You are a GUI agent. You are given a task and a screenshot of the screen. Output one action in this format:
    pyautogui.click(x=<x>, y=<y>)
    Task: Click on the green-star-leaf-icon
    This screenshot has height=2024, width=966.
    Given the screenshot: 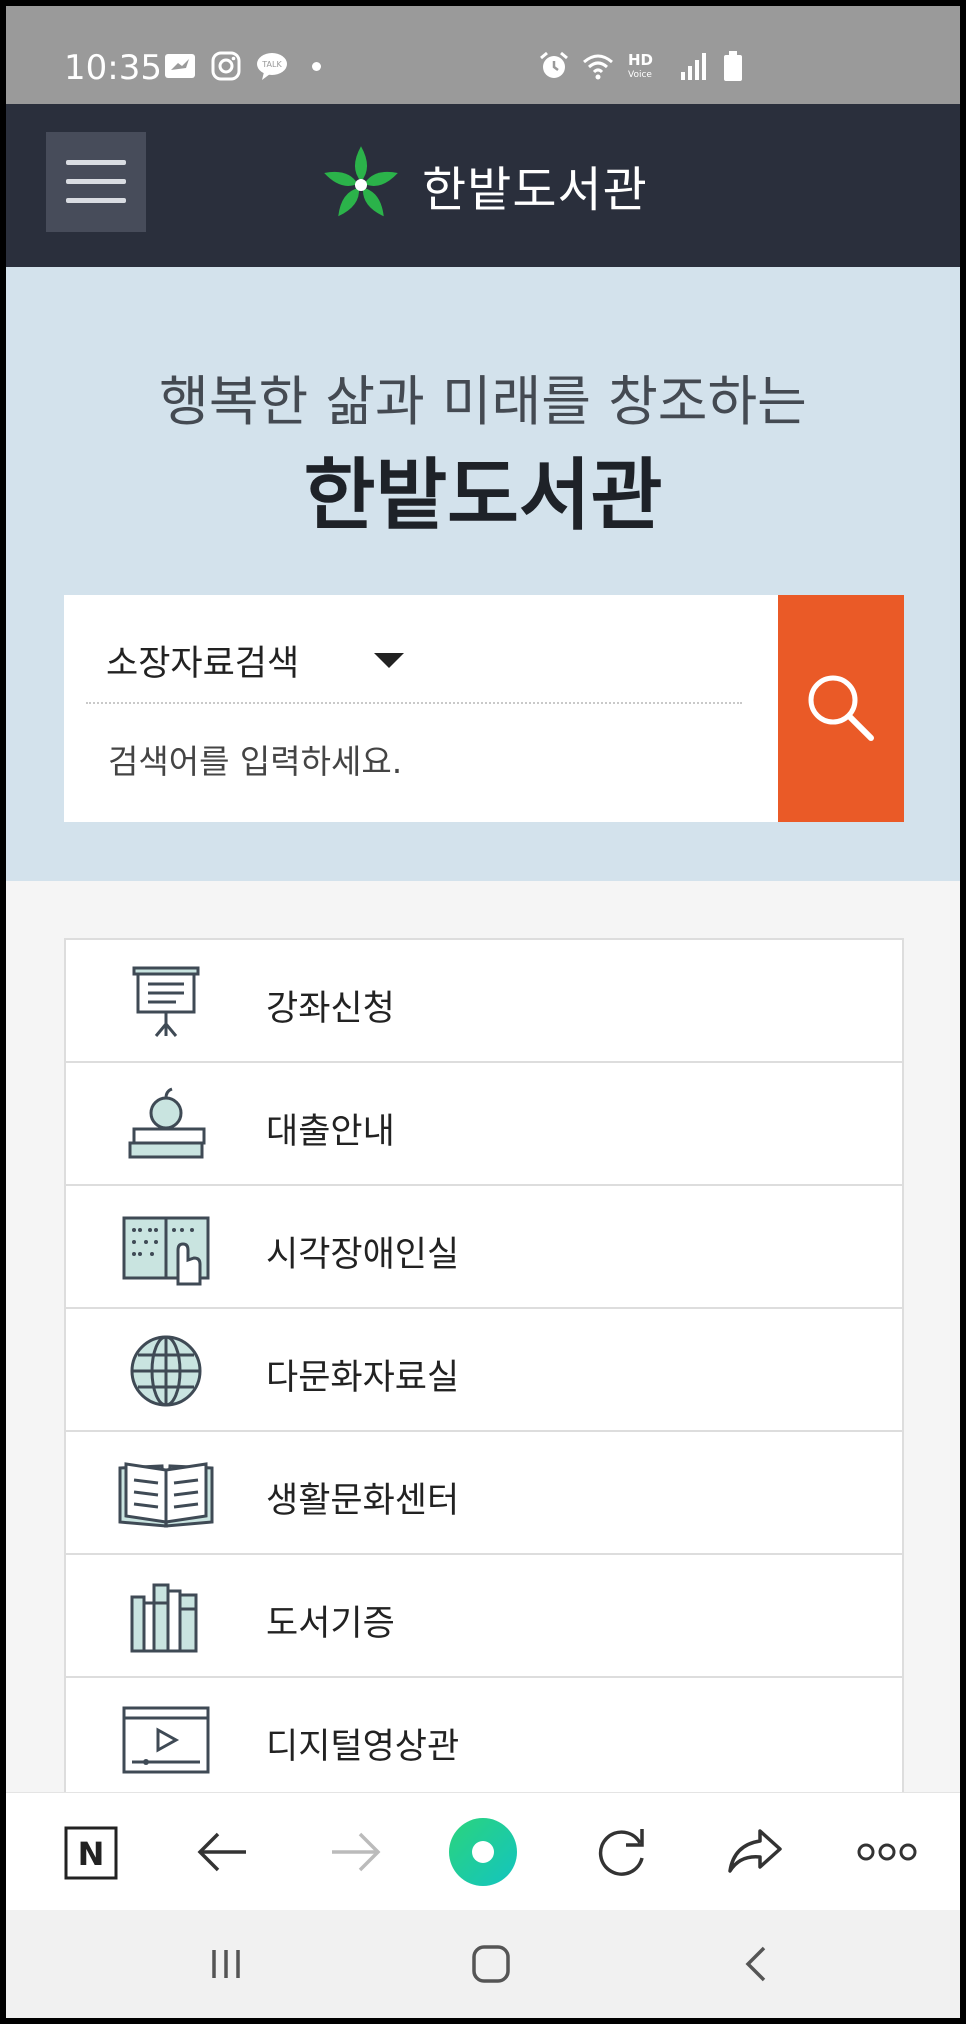 What is the action you would take?
    pyautogui.click(x=361, y=181)
    